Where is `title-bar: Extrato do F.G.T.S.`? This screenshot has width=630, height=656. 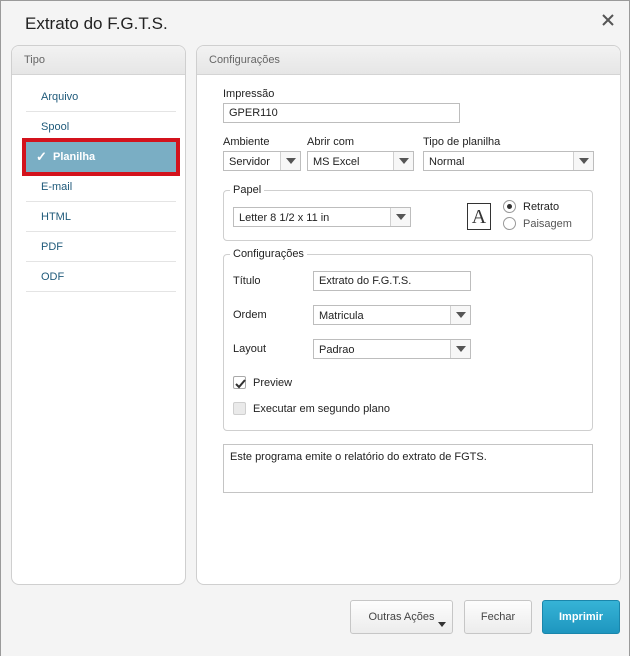
title-bar: Extrato do F.G.T.S. is located at coordinates (315, 22).